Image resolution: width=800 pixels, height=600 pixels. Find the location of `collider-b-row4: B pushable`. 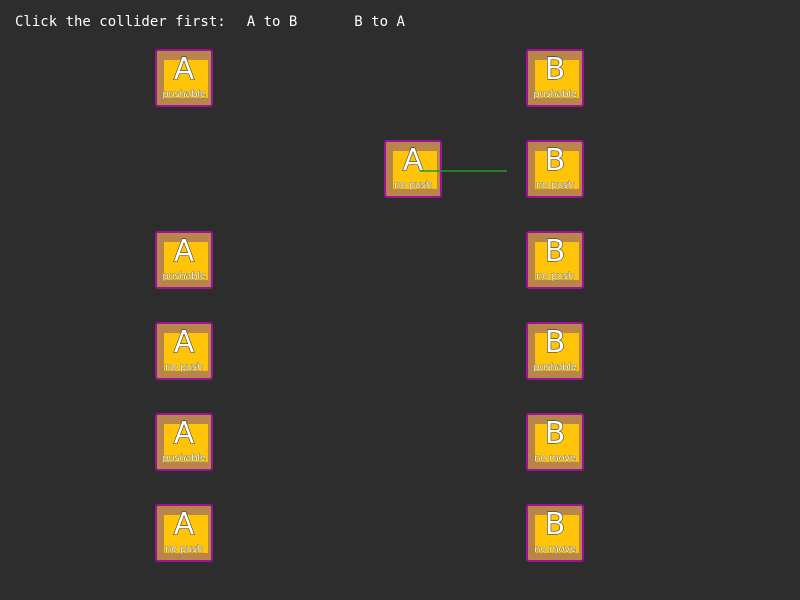

collider-b-row4: B pushable is located at coordinates (555, 351).